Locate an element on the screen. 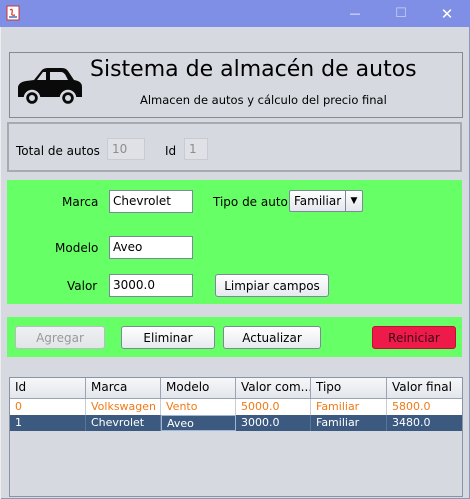  actions-panel: Agregar Eliminar Actualizar Reiniciar is located at coordinates (234, 337).